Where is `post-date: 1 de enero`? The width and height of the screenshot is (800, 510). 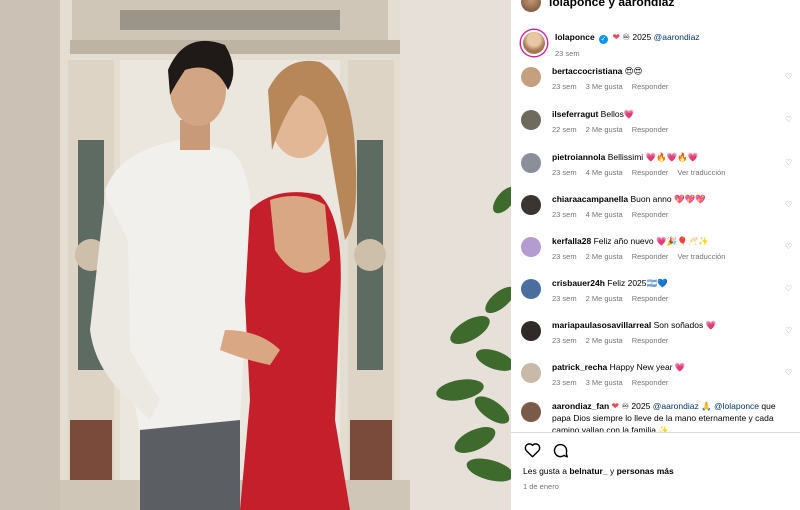
post-date: 1 de enero is located at coordinates (541, 486).